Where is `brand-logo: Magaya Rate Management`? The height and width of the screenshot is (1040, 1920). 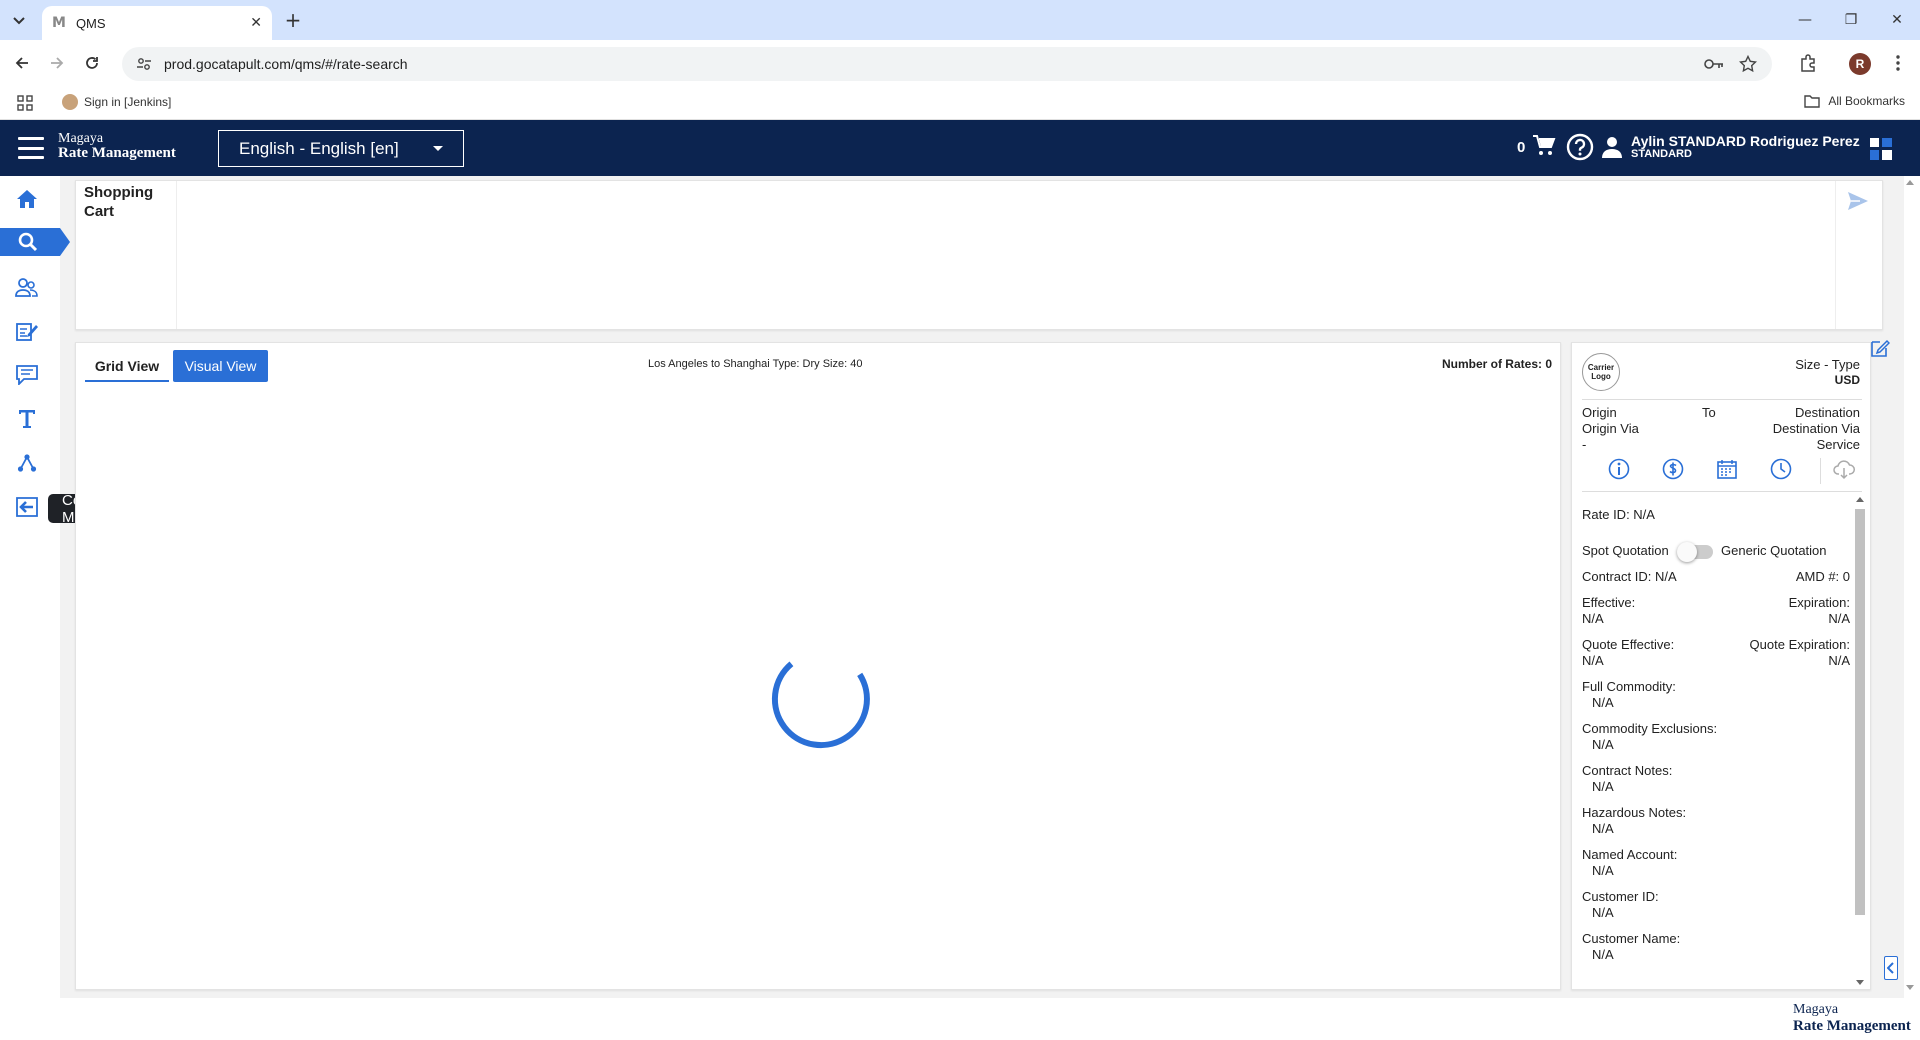 brand-logo: Magaya Rate Management is located at coordinates (117, 146).